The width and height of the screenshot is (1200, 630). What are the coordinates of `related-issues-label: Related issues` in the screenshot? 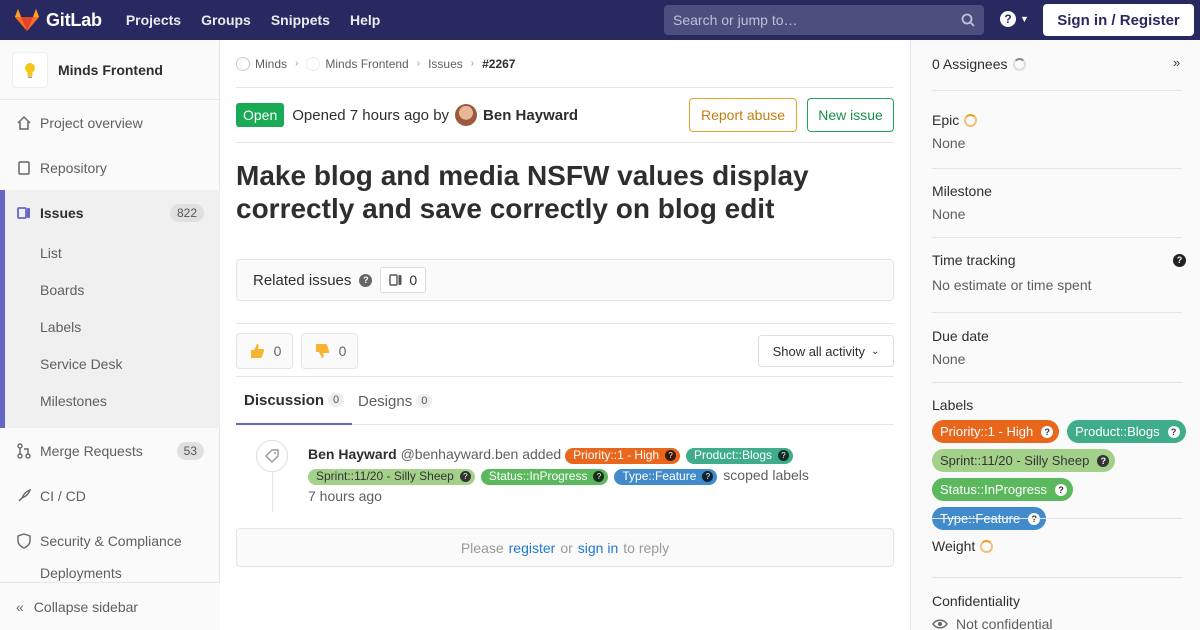 It's located at (302, 280).